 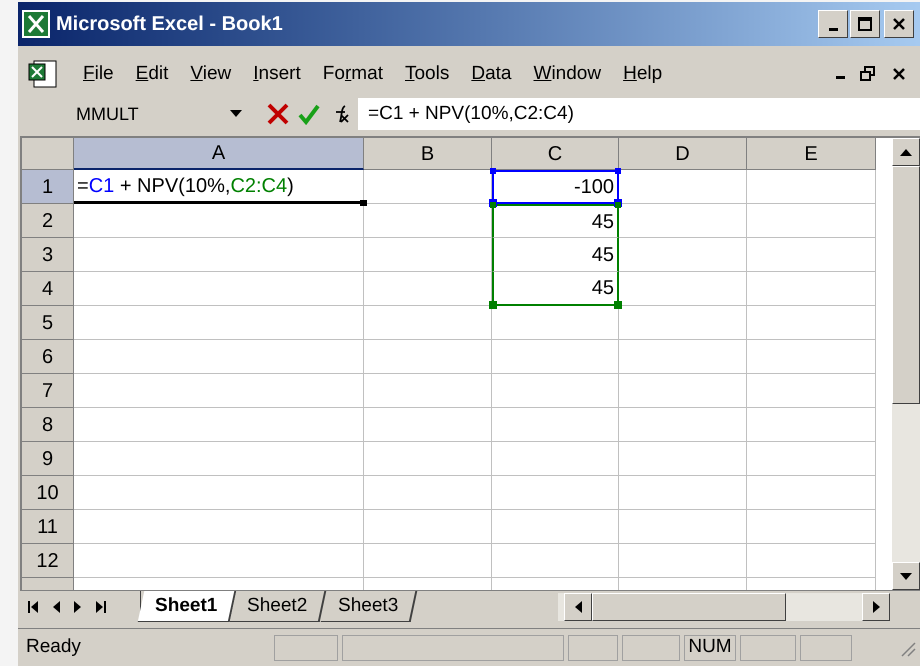 What do you see at coordinates (811, 154) in the screenshot?
I see `column-header: E` at bounding box center [811, 154].